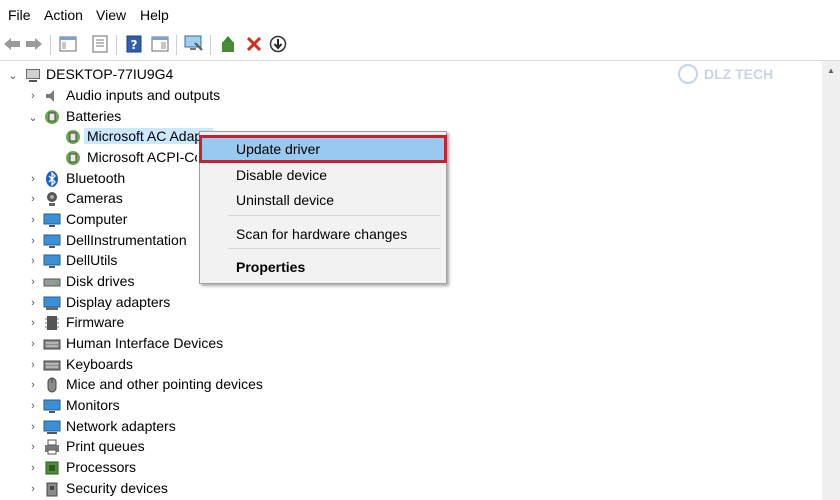 The height and width of the screenshot is (500, 840). I want to click on tree-item-keyboards: › Keyboards, so click(410, 365).